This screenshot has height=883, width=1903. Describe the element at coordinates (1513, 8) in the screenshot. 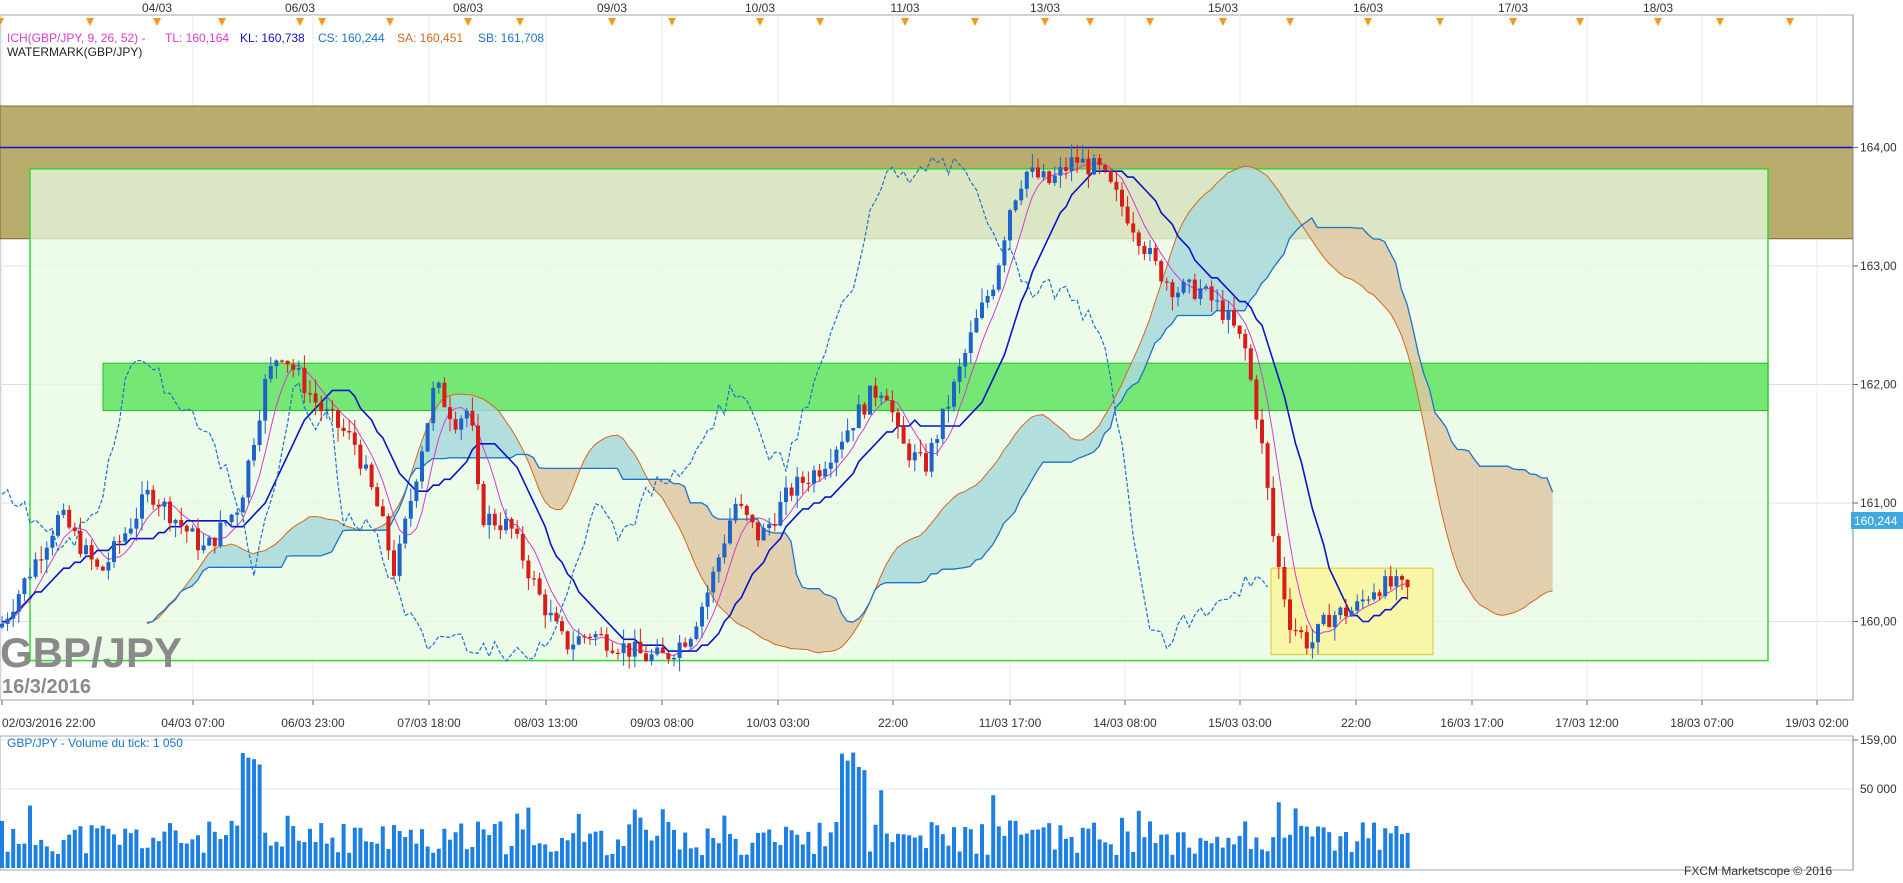

I see `top-axis-label: 17/03` at that location.